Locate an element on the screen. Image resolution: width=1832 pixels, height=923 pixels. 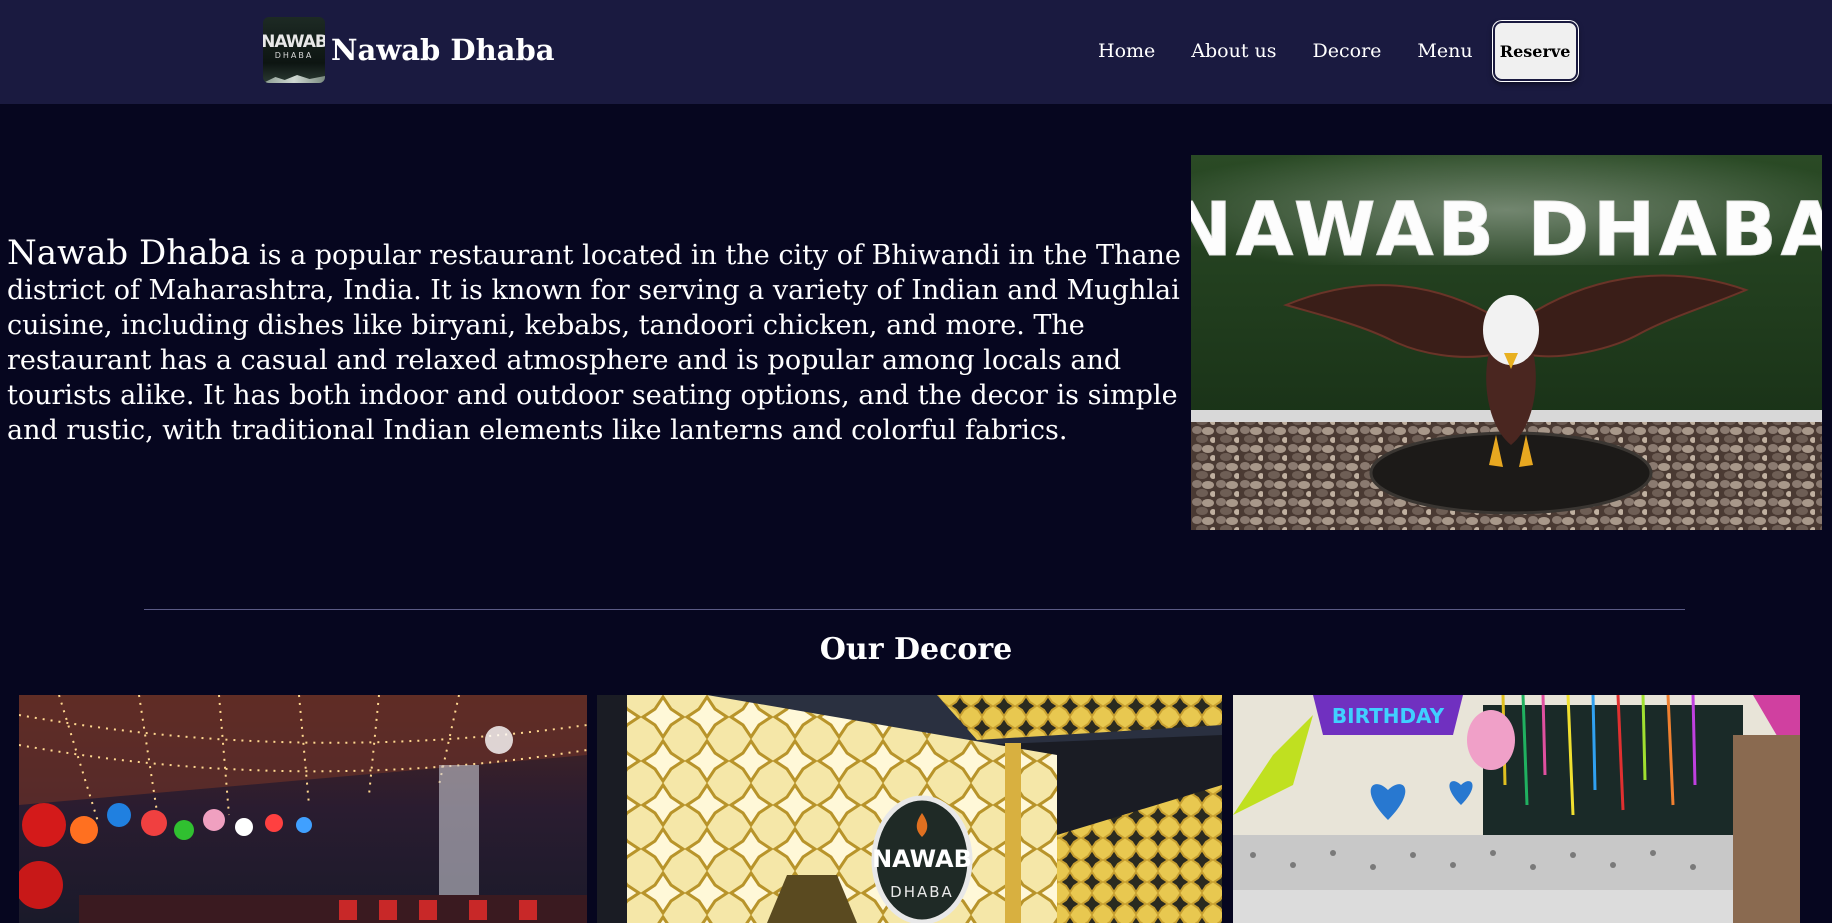
sign-text: NAWAB DHABA is located at coordinates (1506, 230).